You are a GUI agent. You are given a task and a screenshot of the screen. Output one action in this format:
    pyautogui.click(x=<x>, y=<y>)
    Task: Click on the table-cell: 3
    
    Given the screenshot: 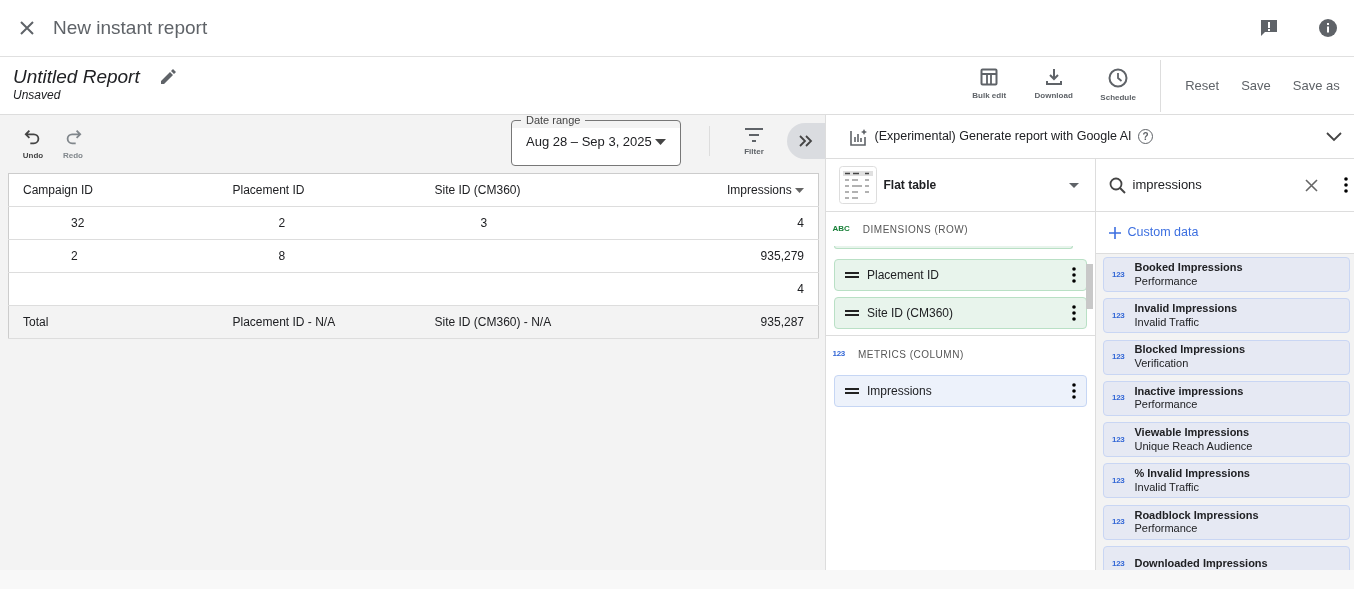 What is the action you would take?
    pyautogui.click(x=484, y=223)
    